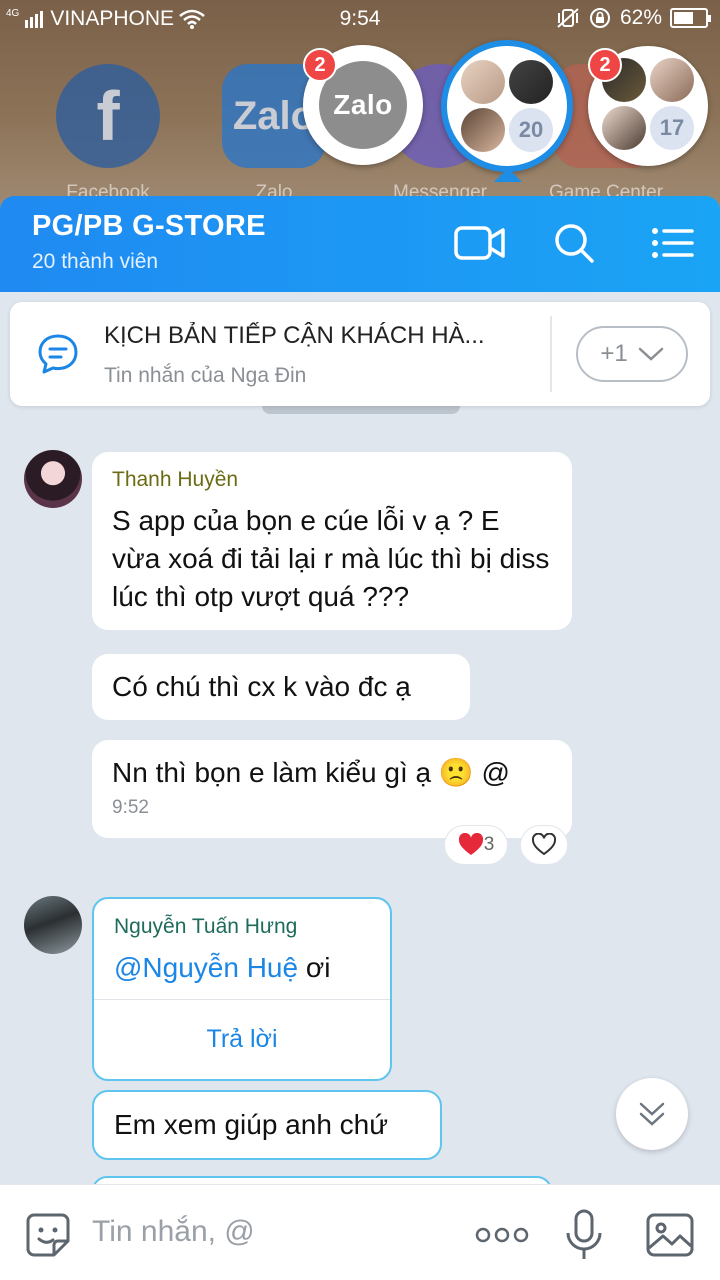 This screenshot has width=720, height=1280. I want to click on message-text-trail: @, so click(491, 772).